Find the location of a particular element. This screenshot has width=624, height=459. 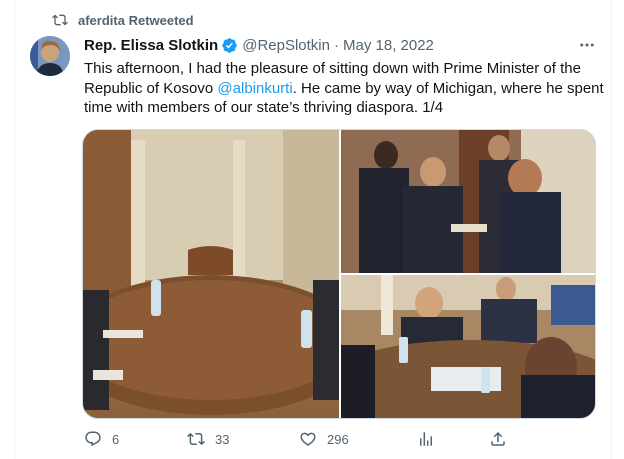

like-button: 296 is located at coordinates (324, 439).